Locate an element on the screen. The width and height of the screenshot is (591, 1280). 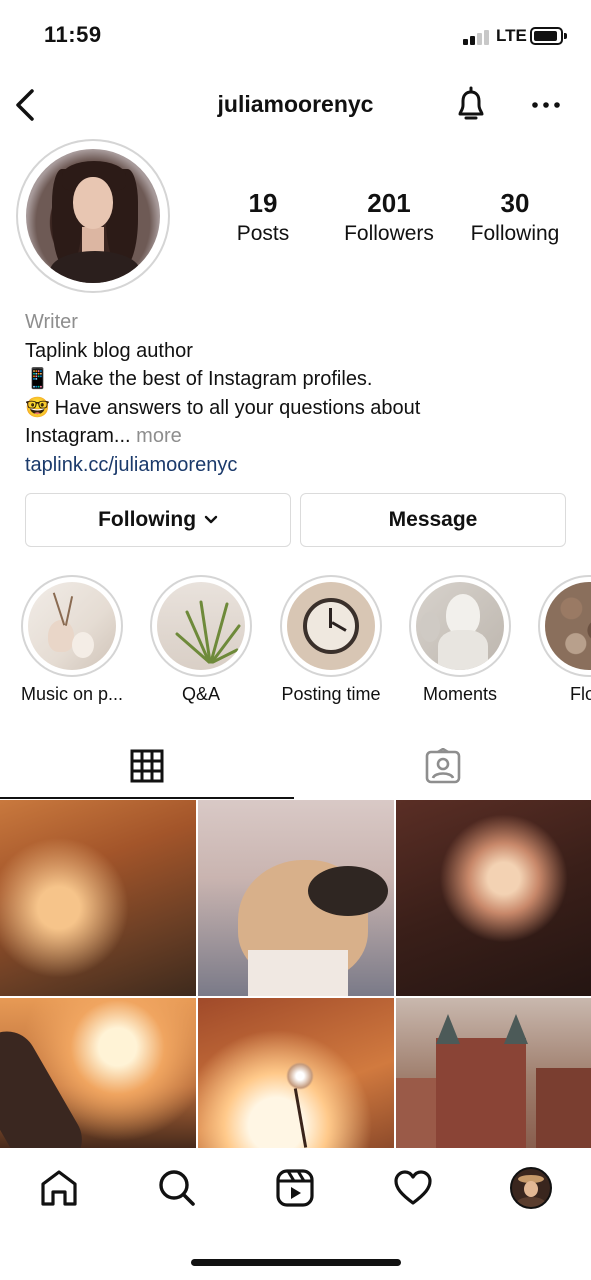
profile-actions: Following Message is located at coordinates (295, 520).